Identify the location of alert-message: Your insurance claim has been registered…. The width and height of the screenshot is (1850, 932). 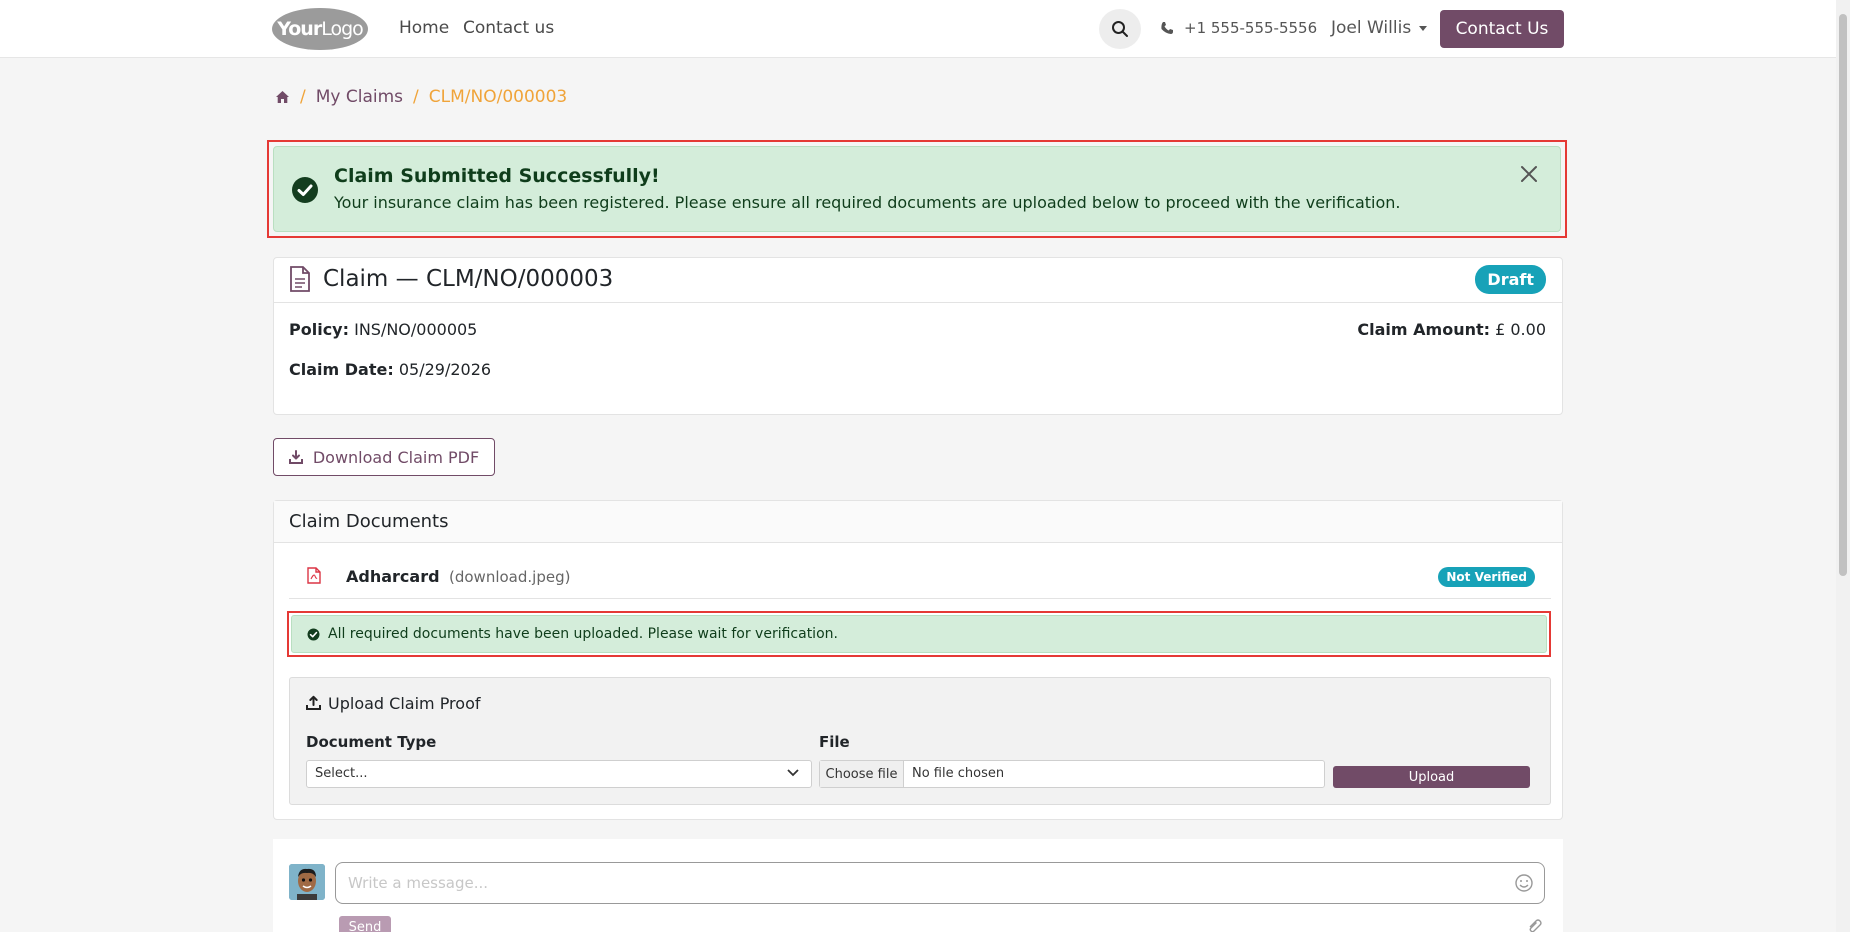
(867, 202).